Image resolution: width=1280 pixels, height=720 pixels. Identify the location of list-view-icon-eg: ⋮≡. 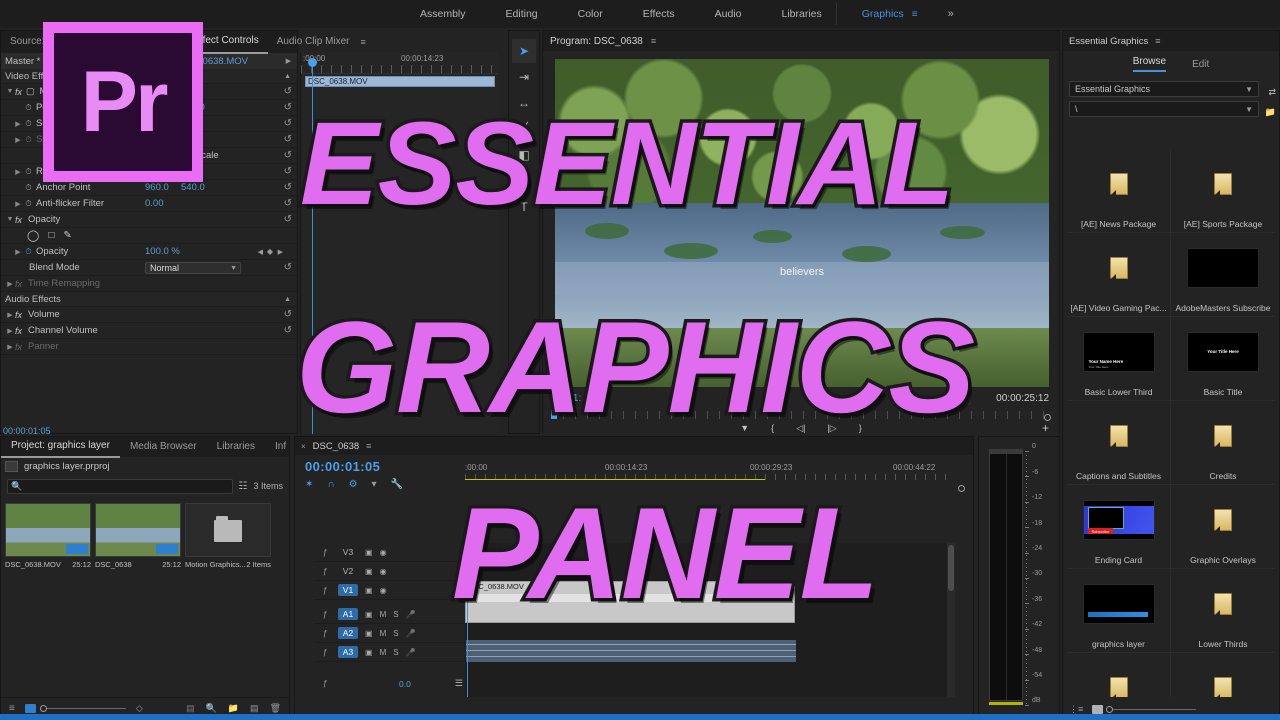
(1076, 709).